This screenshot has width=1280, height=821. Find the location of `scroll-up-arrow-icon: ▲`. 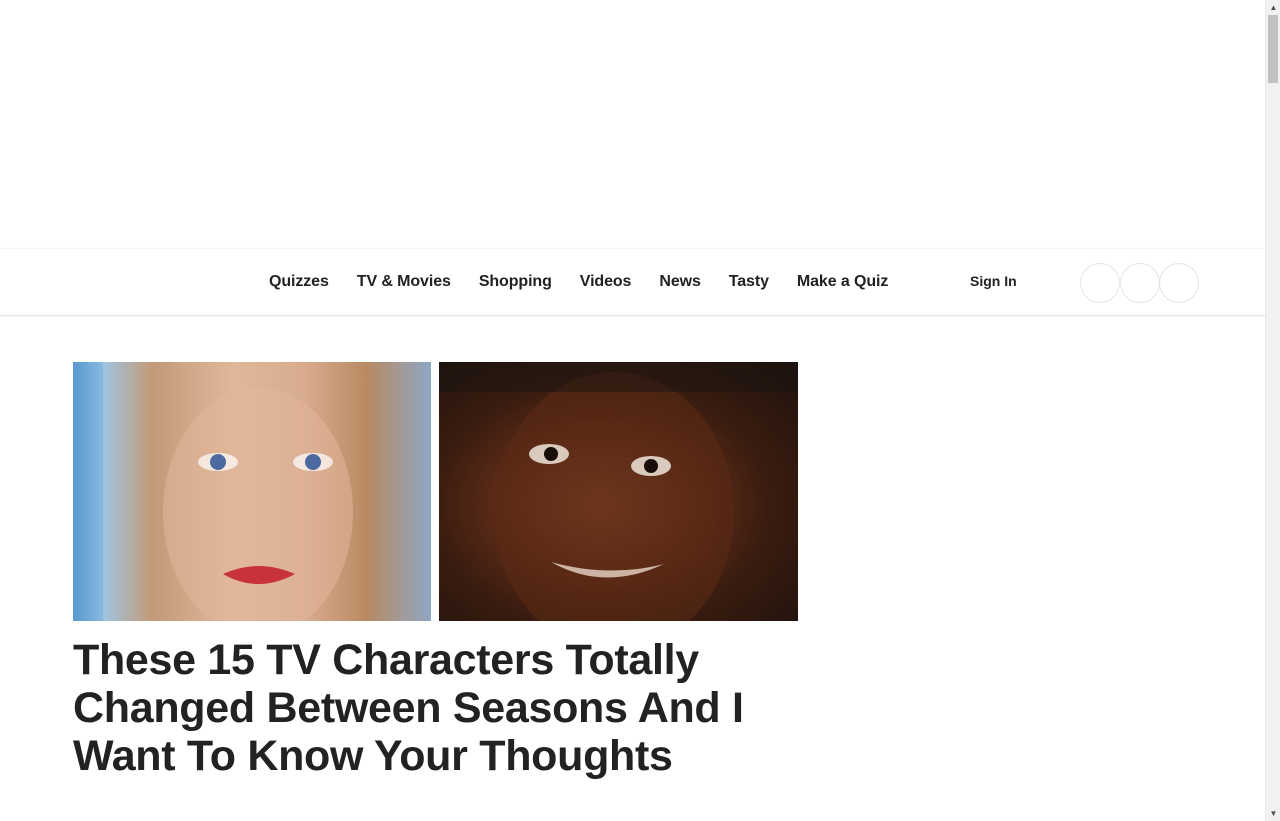

scroll-up-arrow-icon: ▲ is located at coordinates (1273, 7).